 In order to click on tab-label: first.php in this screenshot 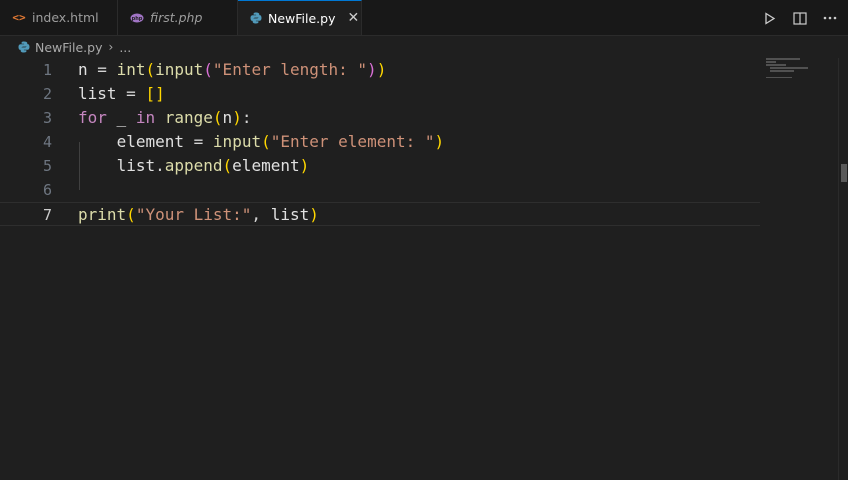, I will do `click(176, 17)`.